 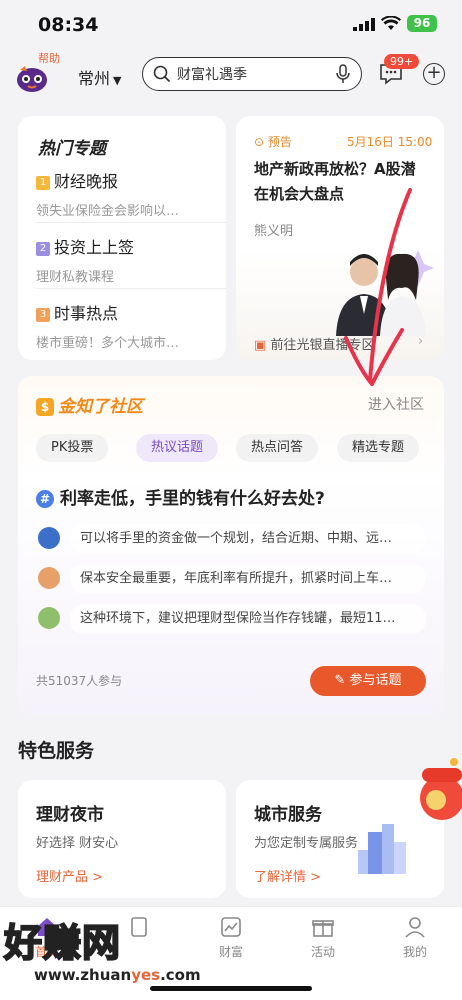 What do you see at coordinates (323, 928) in the screenshot?
I see `gift-icon` at bounding box center [323, 928].